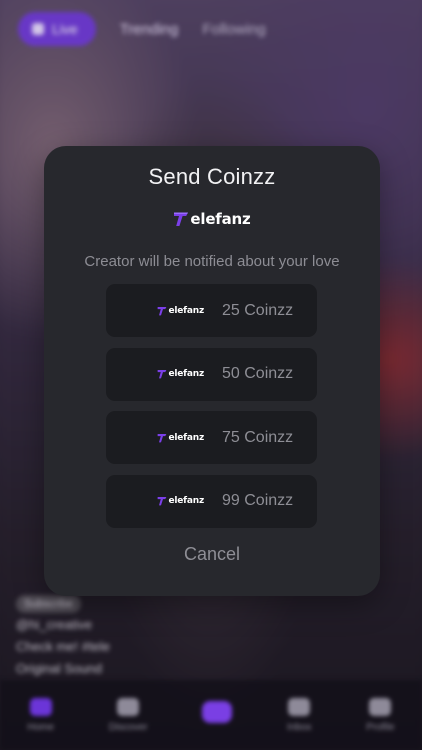 The width and height of the screenshot is (422, 750). I want to click on bottom-nav: Home Discover Inbox Profile, so click(211, 715).